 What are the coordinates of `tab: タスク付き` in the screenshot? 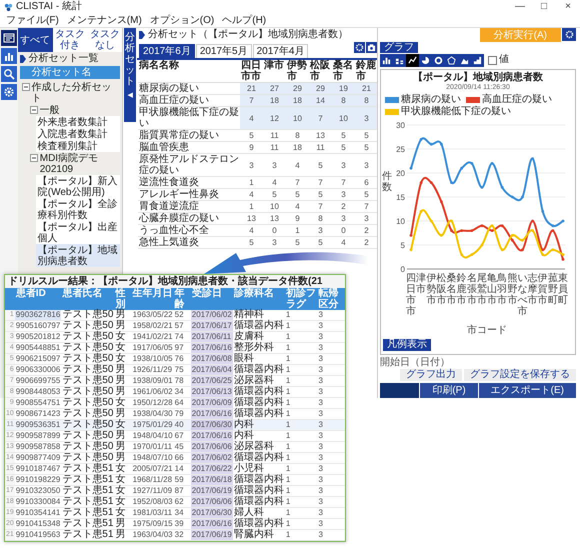 It's located at (70, 40).